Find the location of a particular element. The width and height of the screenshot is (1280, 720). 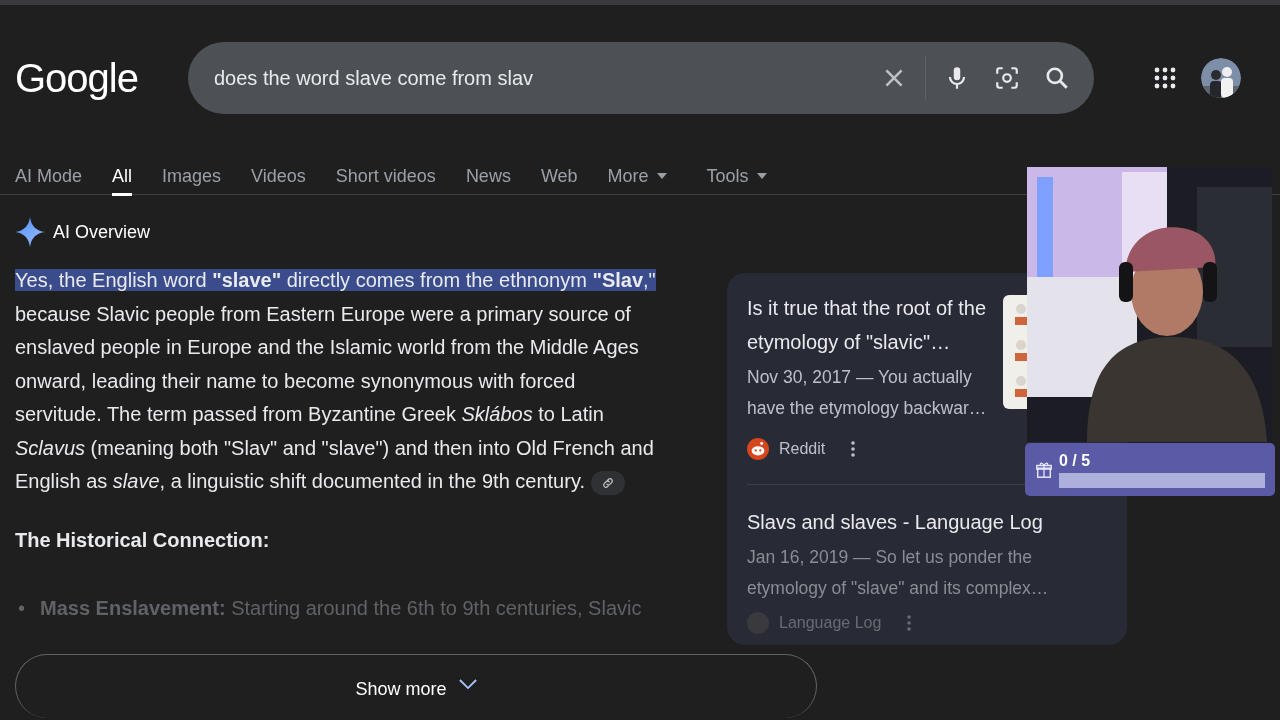

source-title: Slavs and slaves - Language Log is located at coordinates (917, 522).